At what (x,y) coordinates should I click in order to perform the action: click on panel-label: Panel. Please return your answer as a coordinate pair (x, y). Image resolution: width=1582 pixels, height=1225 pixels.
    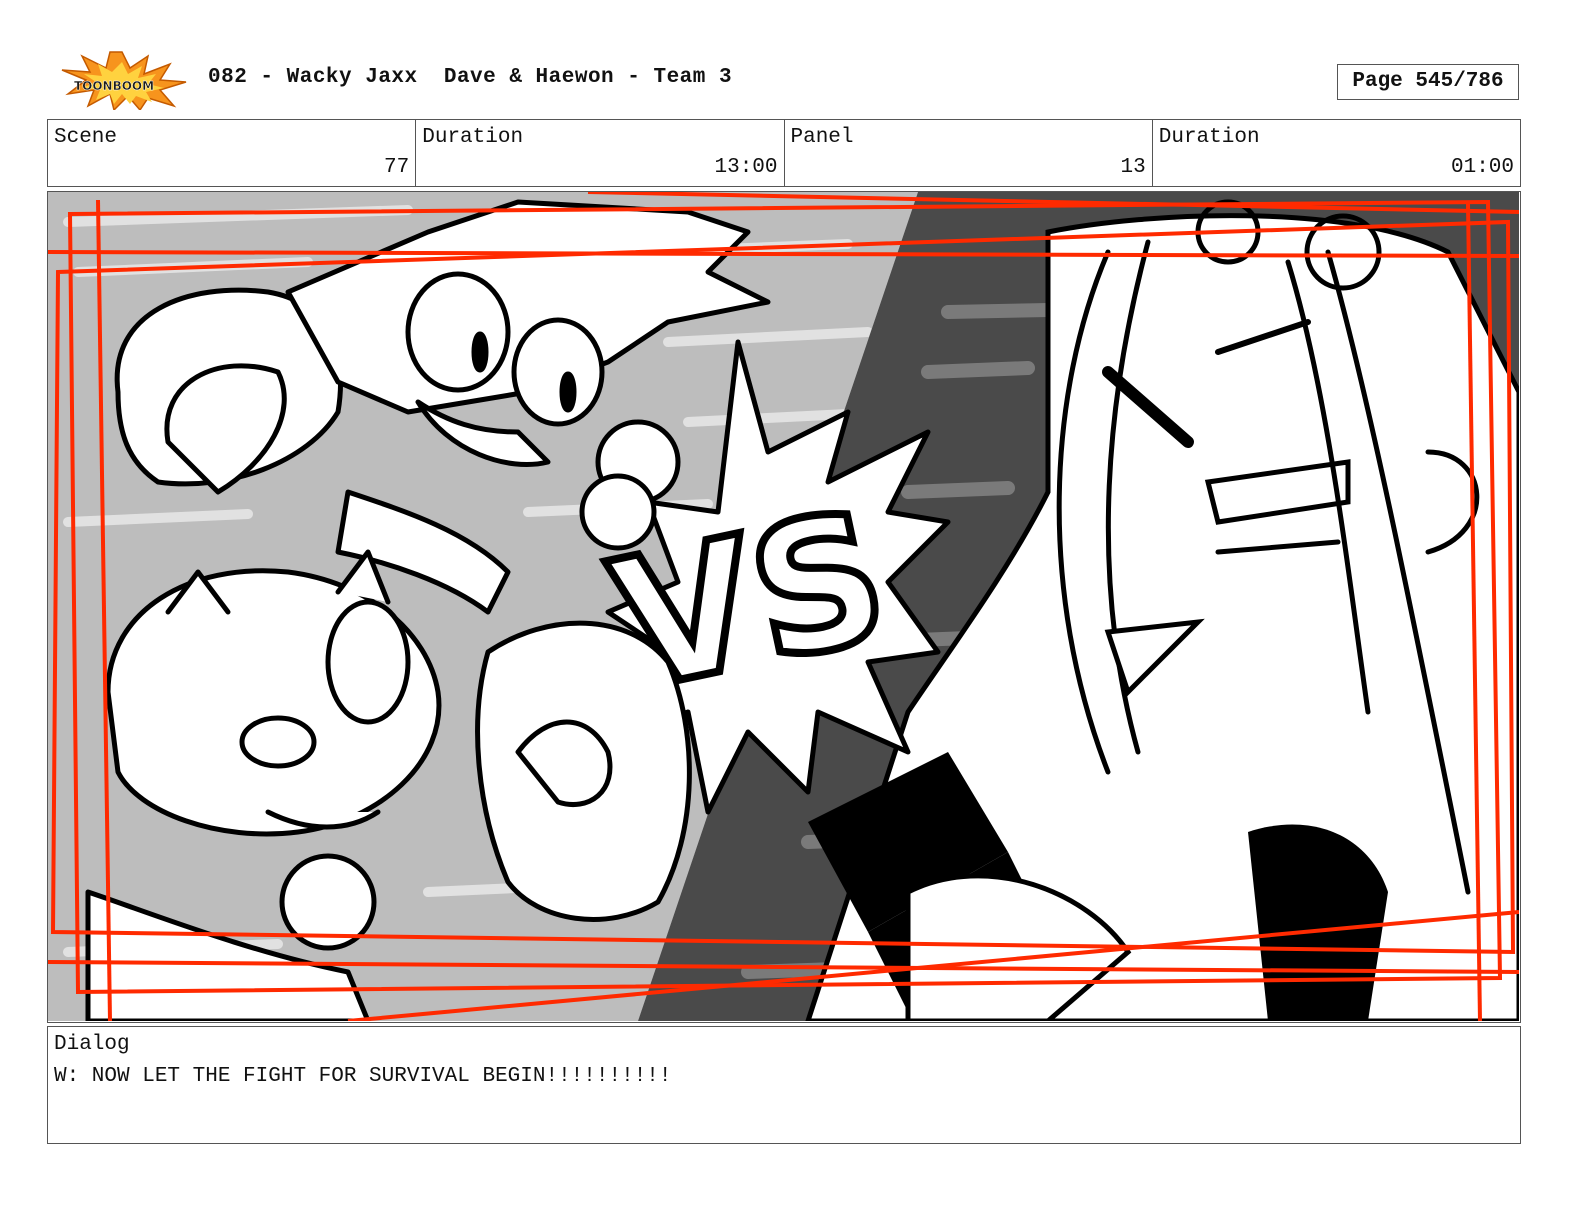
    Looking at the image, I should click on (822, 137).